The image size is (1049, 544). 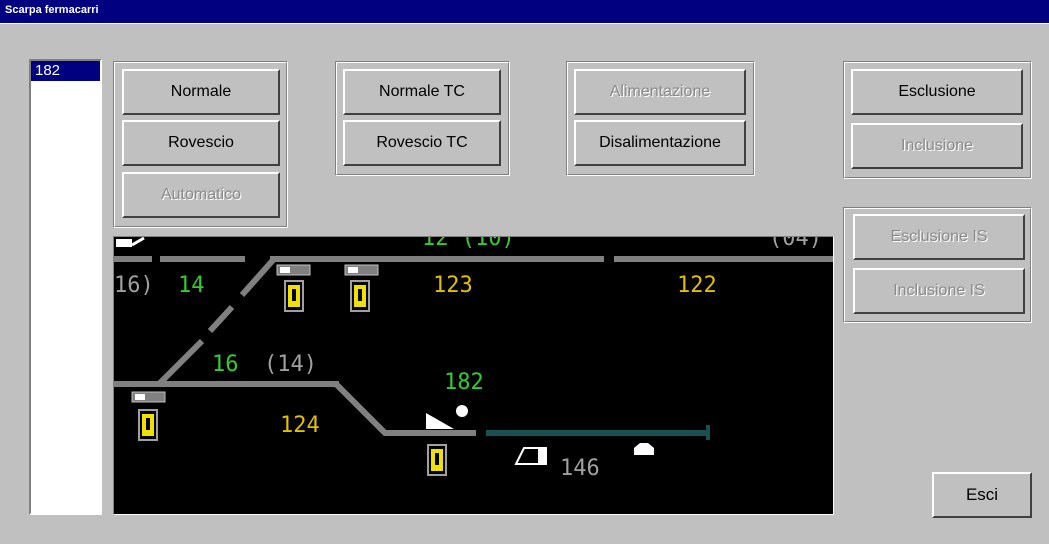 I want to click on normale-button: Normale, so click(x=201, y=92).